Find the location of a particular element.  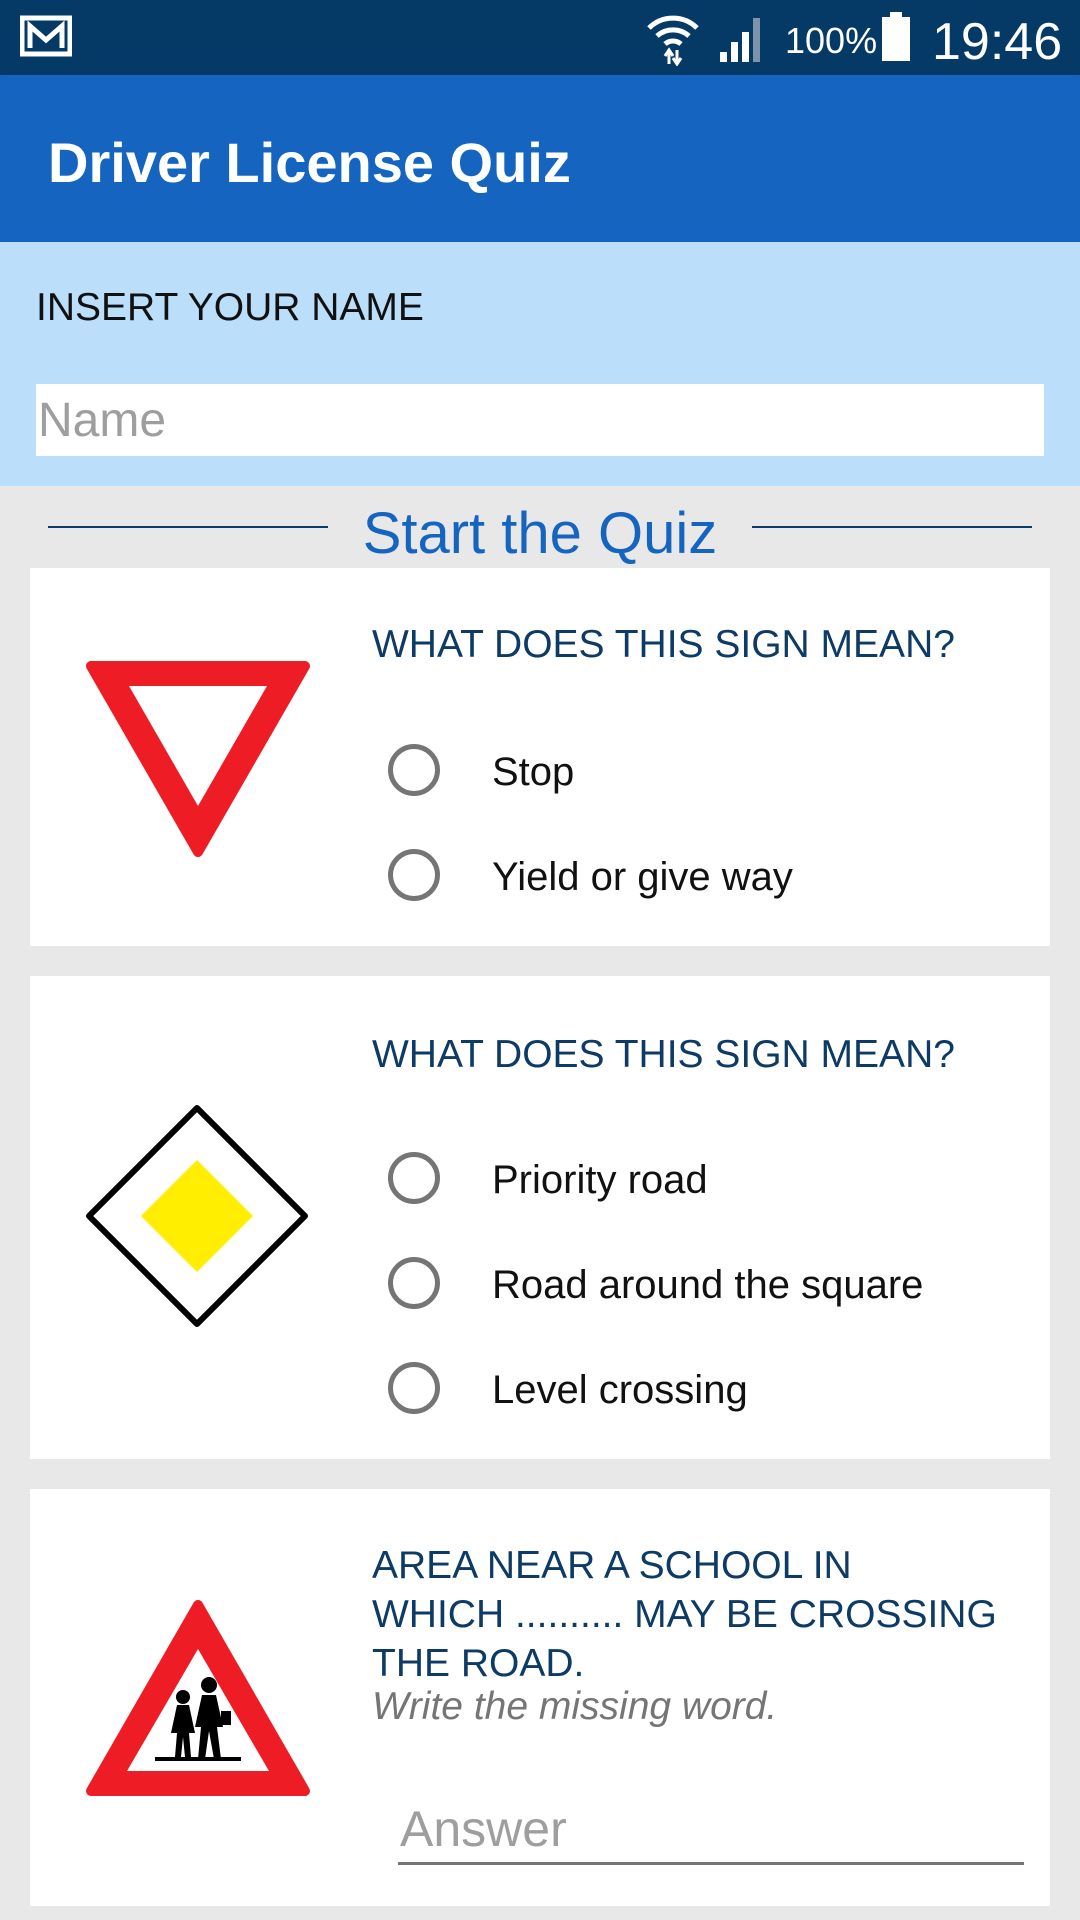

question-line: THE ROAD. is located at coordinates (478, 1663).